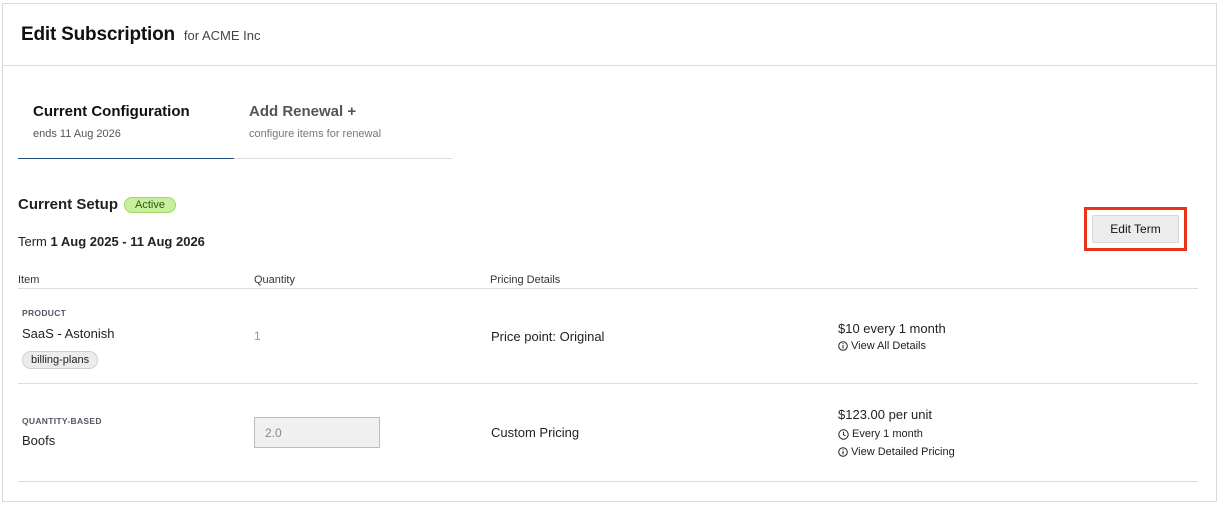  What do you see at coordinates (222, 35) in the screenshot?
I see `page-subtitle: for ACME Inc` at bounding box center [222, 35].